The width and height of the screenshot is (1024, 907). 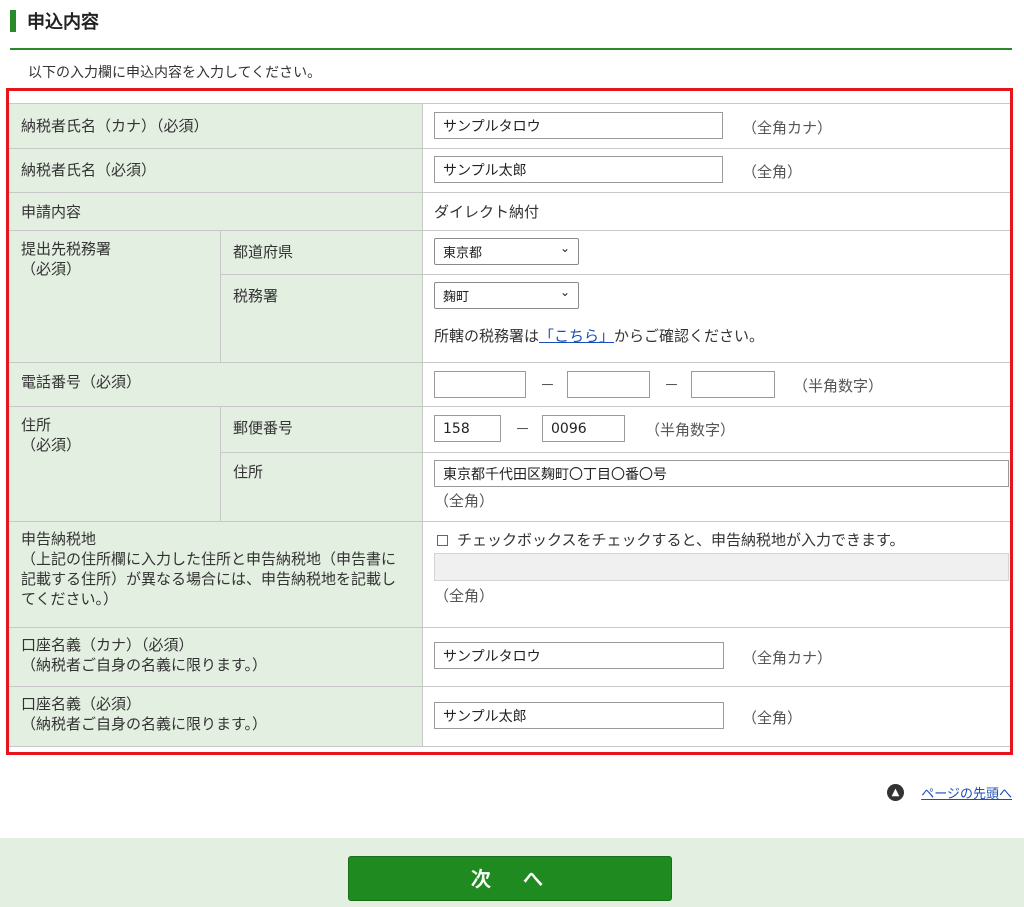 What do you see at coordinates (772, 718) in the screenshot?
I see `account-hint: （全角）` at bounding box center [772, 718].